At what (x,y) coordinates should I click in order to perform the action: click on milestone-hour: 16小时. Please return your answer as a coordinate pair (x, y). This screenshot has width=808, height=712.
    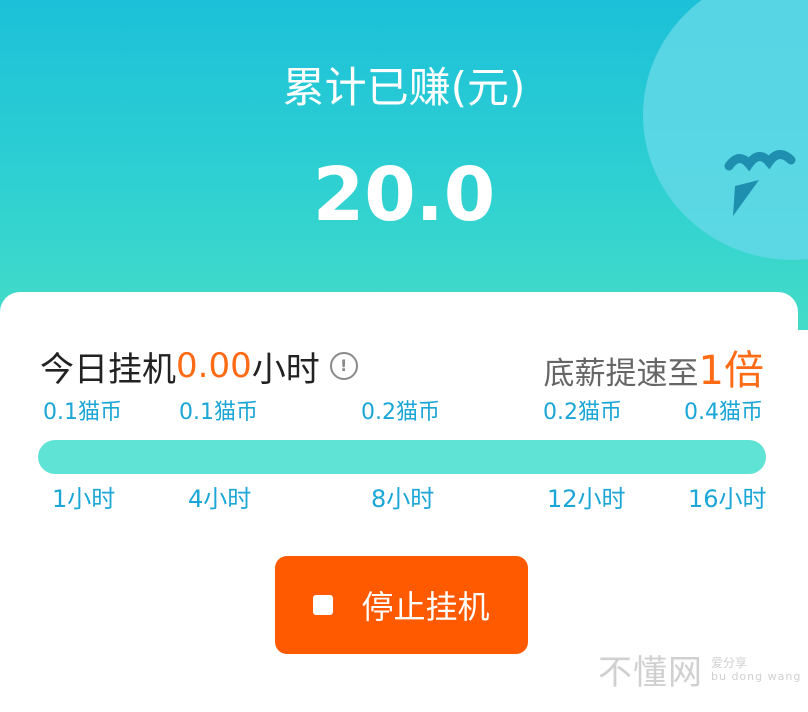
    Looking at the image, I should click on (727, 499).